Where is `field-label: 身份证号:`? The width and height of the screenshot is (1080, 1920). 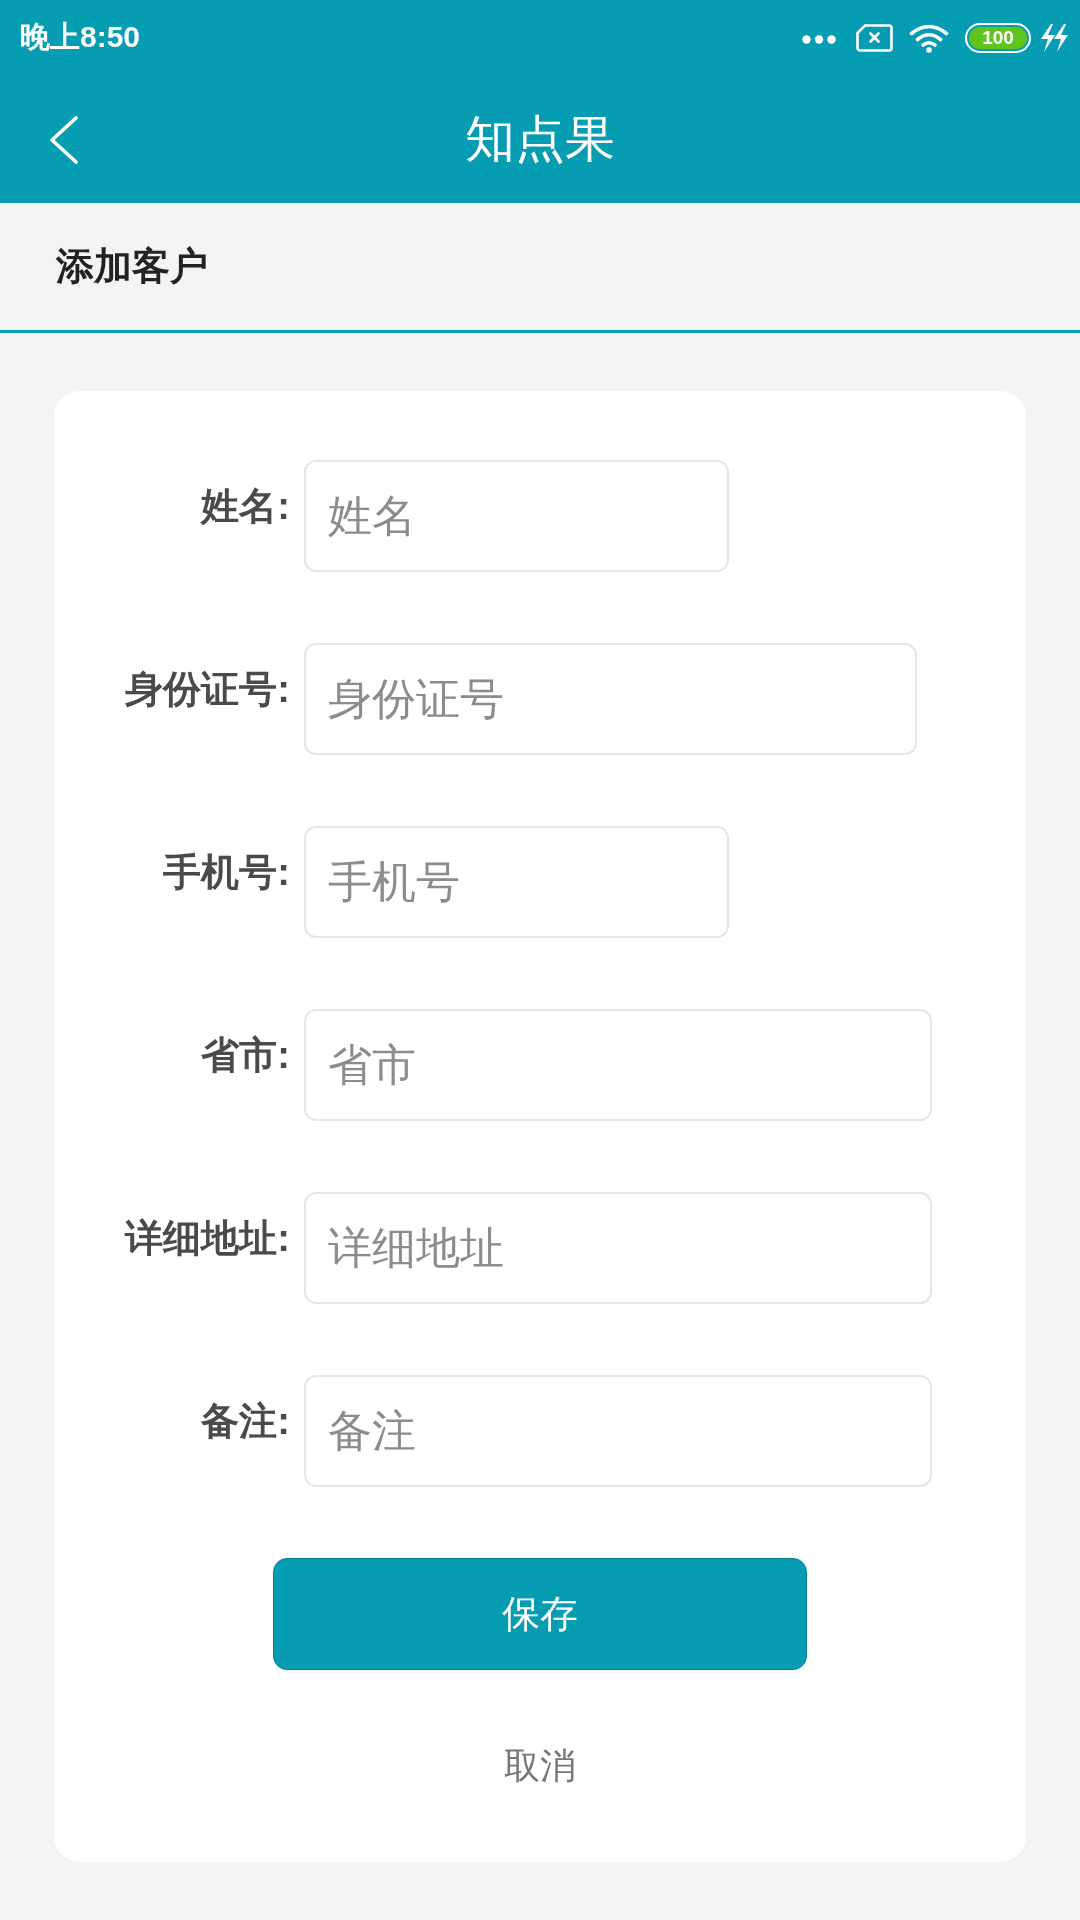 field-label: 身份证号: is located at coordinates (207, 689).